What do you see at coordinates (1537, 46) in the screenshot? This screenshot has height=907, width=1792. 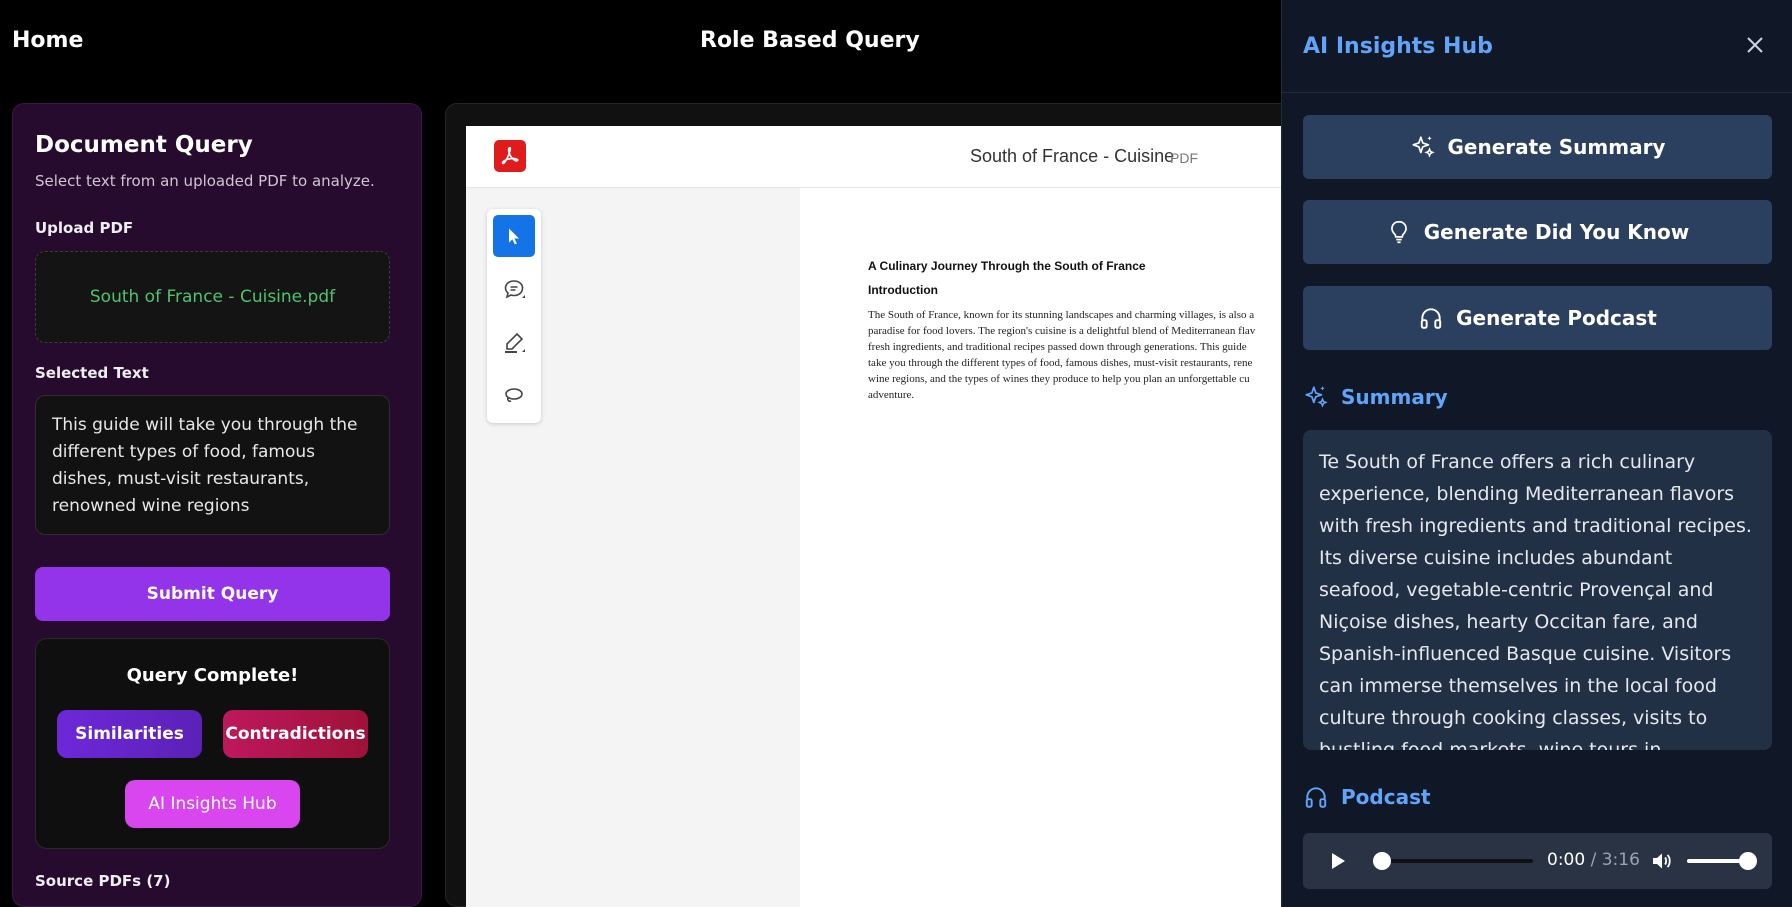 I see `insights-header: AI Insights Hub` at bounding box center [1537, 46].